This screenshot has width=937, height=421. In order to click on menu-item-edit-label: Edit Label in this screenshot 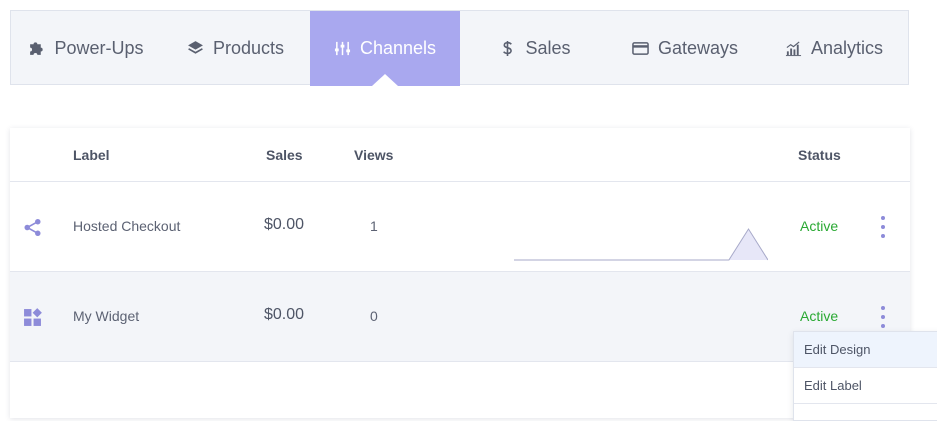, I will do `click(865, 386)`.